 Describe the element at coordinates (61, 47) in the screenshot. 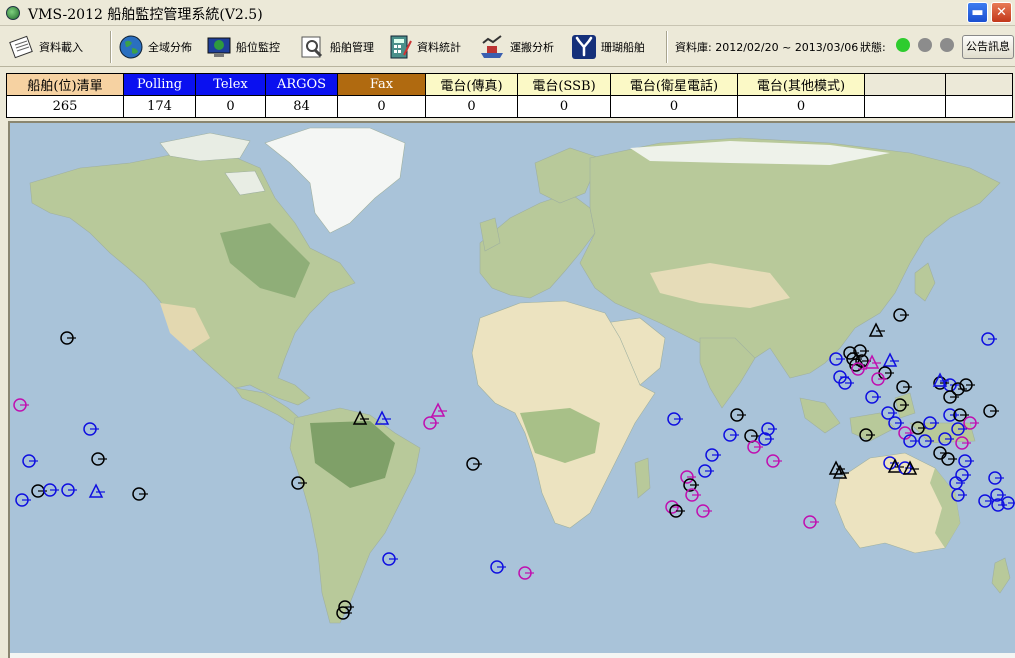

I see `data-load-label: 資料載入` at that location.